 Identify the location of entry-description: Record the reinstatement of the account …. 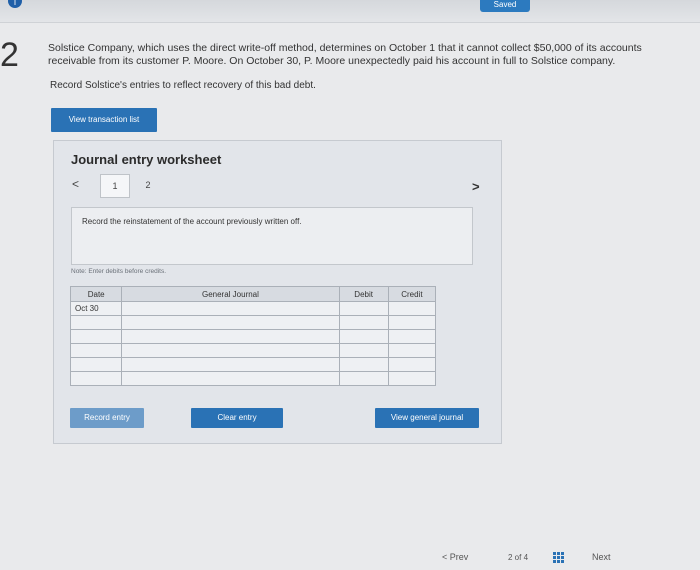
(192, 221).